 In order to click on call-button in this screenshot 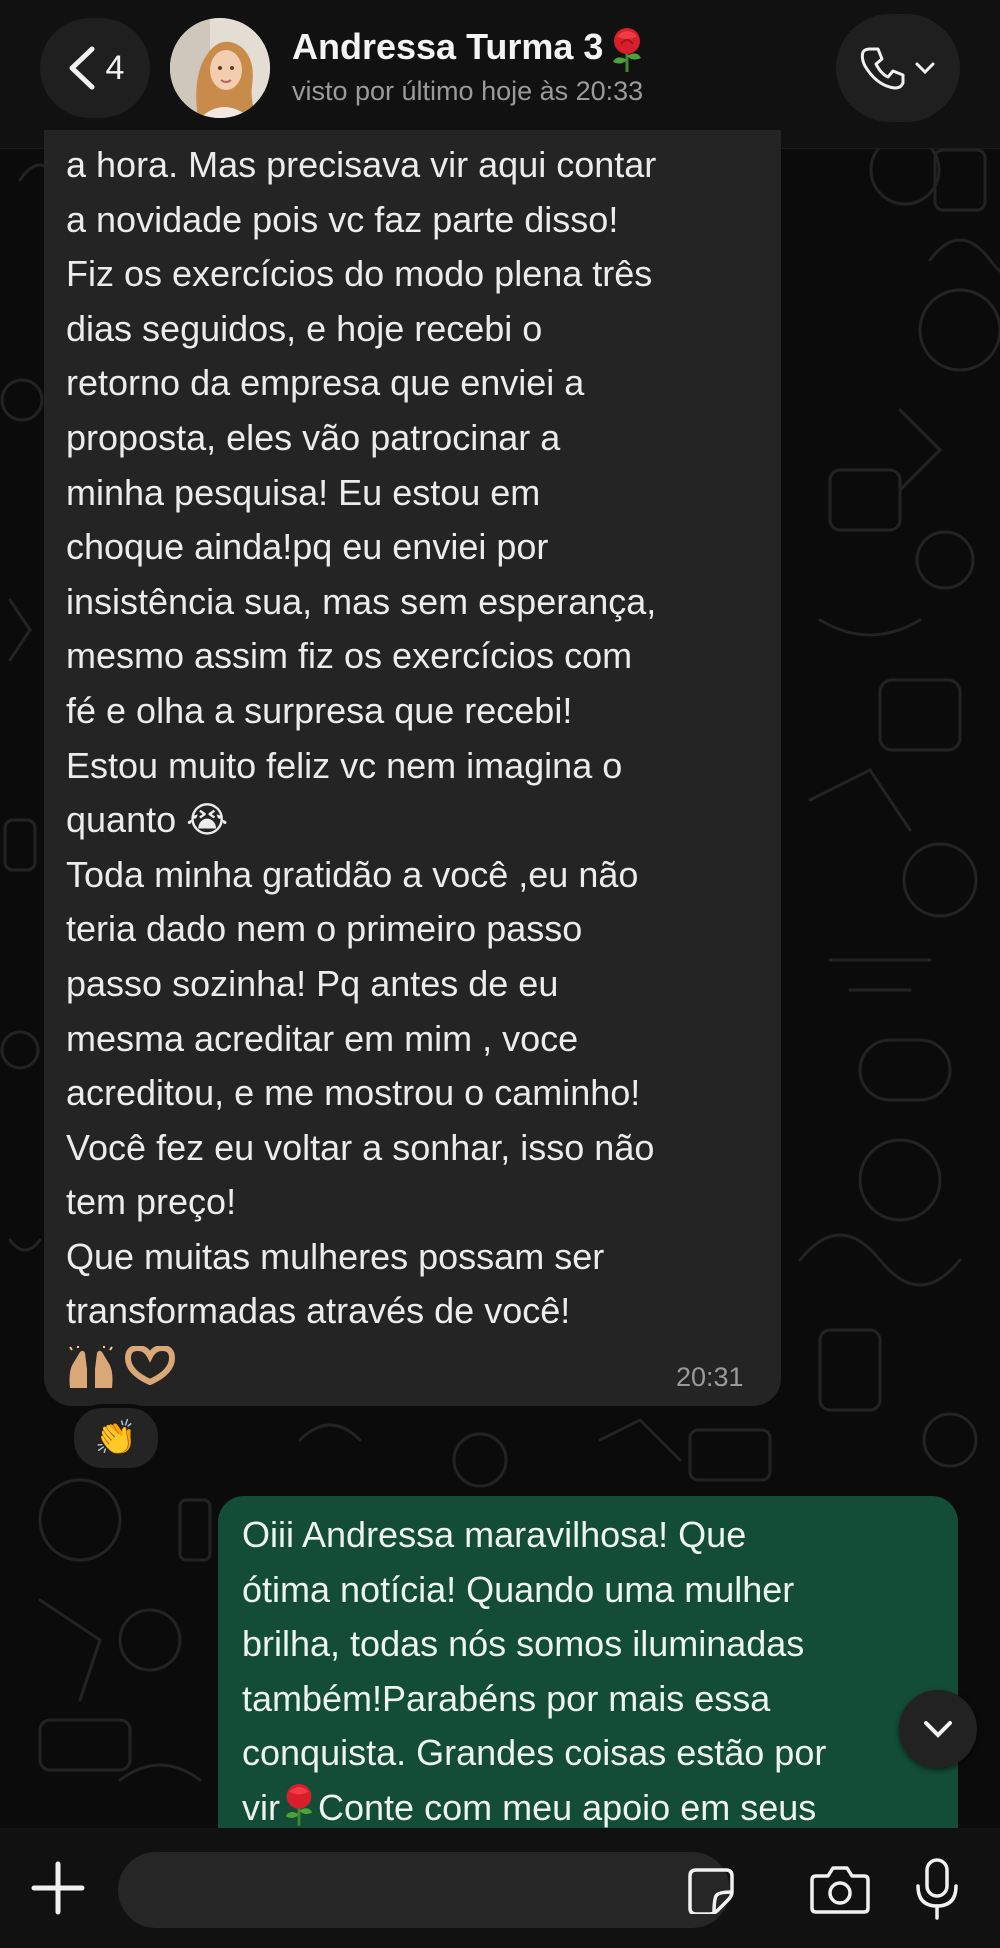, I will do `click(898, 68)`.